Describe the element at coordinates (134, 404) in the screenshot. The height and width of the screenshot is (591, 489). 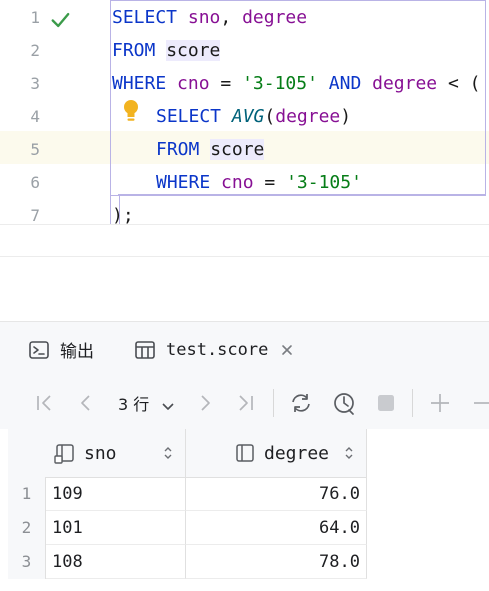
I see `row-count-label: 3 行` at that location.